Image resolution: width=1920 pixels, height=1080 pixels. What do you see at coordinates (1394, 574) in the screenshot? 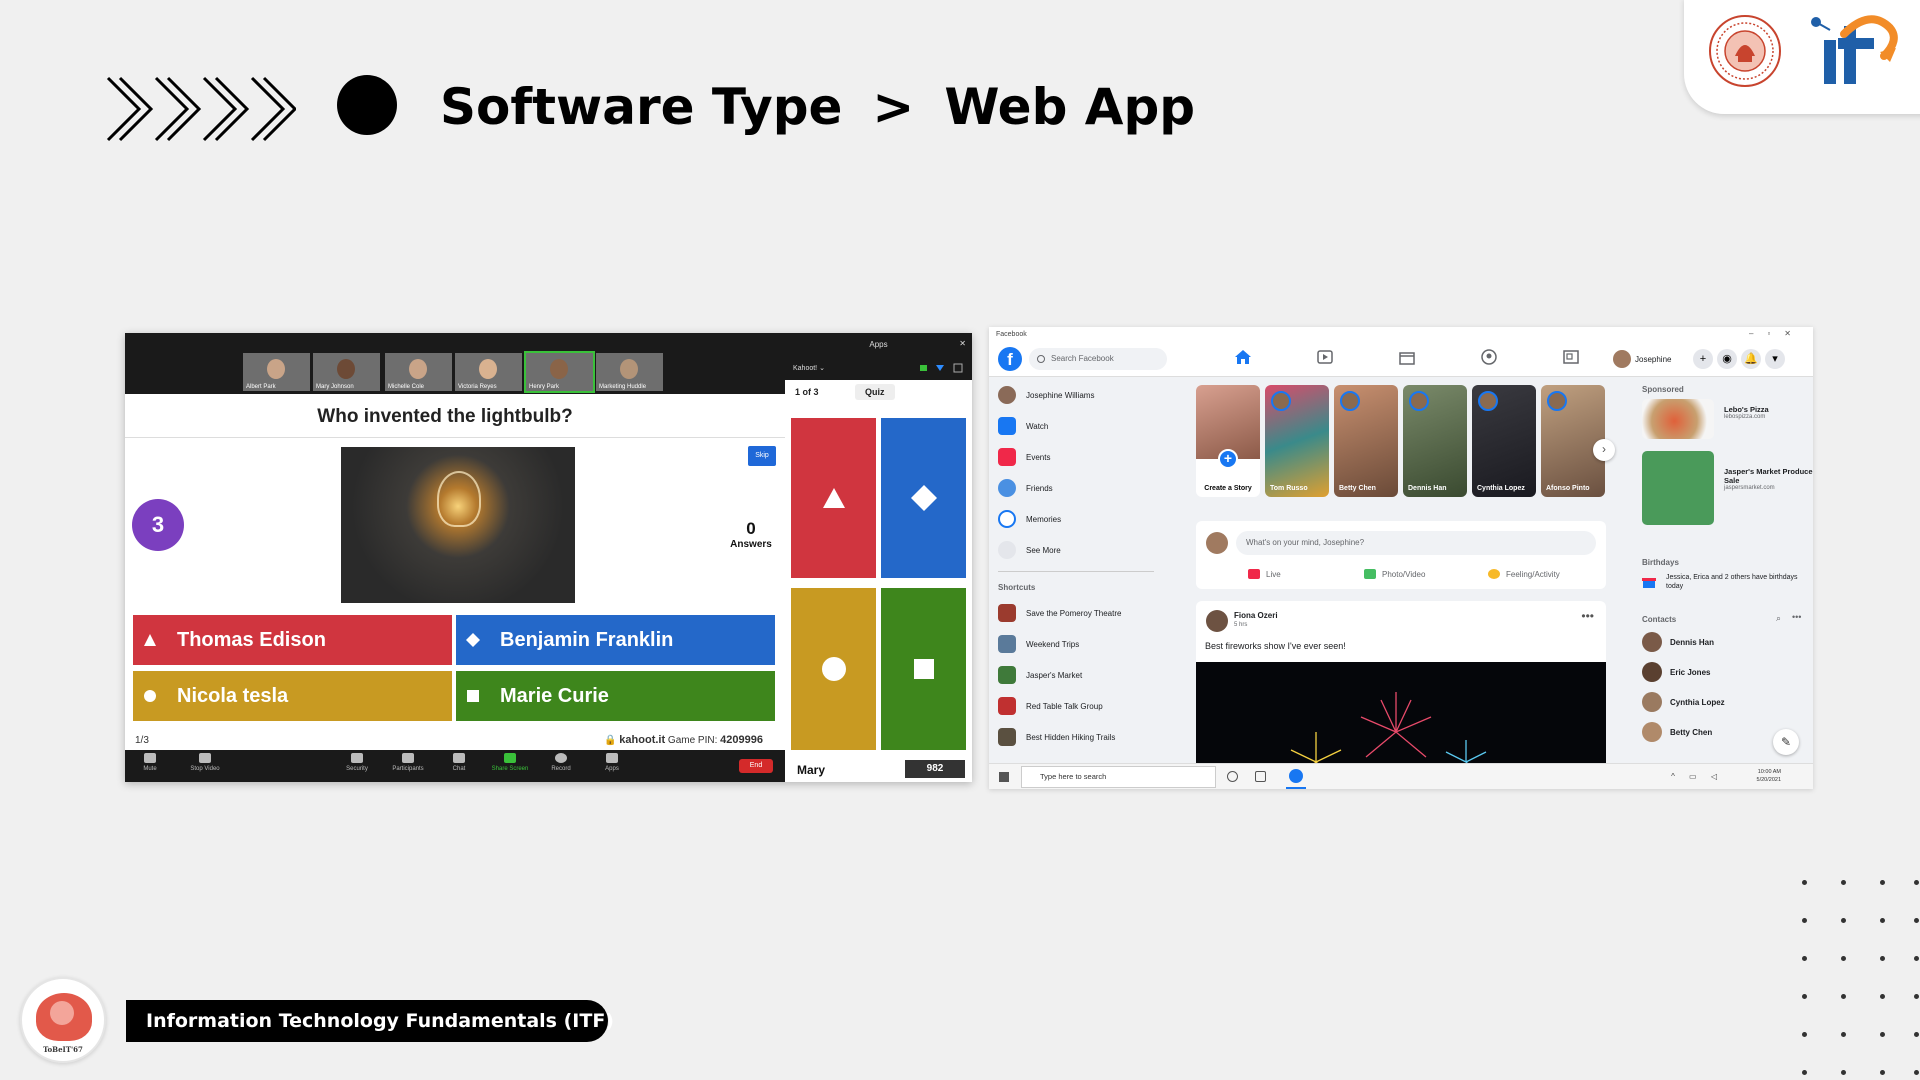
I see `photo-video-button: Photo/Video` at bounding box center [1394, 574].